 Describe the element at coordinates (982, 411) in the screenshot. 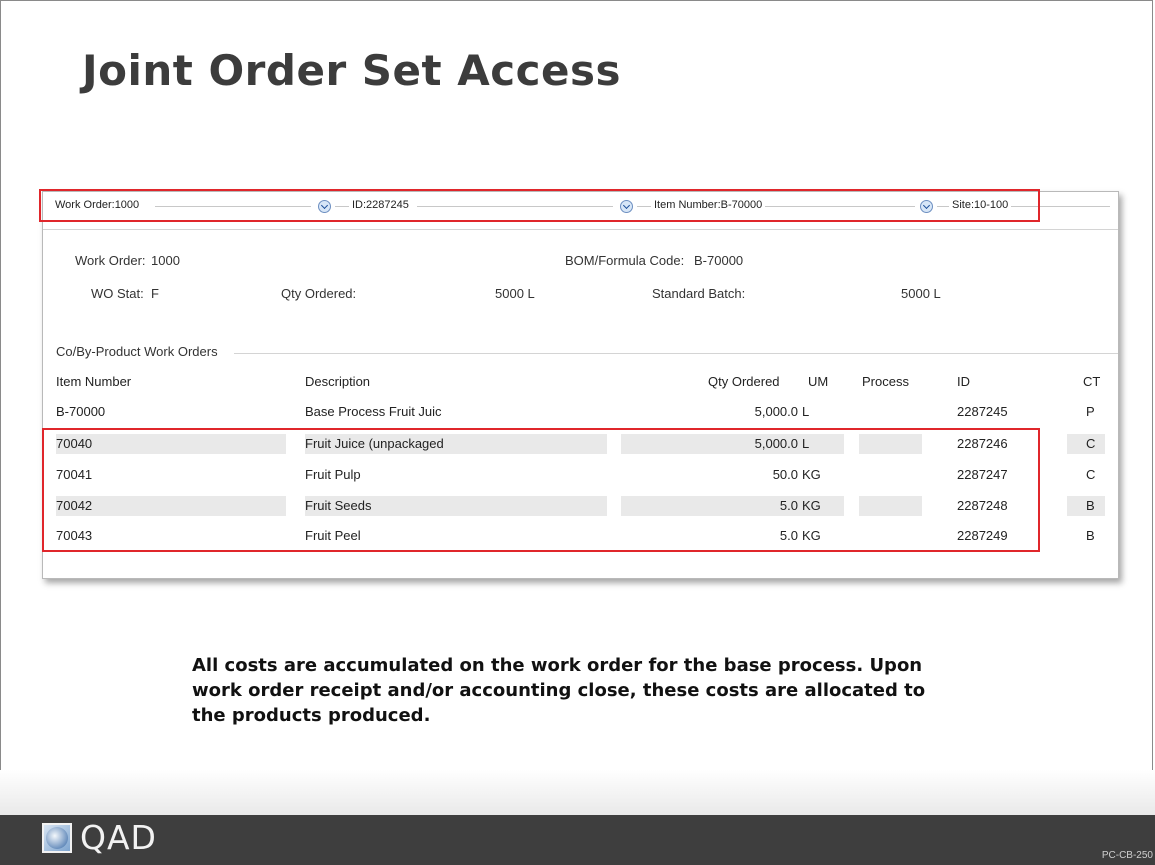

I see `id-cell: 2287245` at that location.